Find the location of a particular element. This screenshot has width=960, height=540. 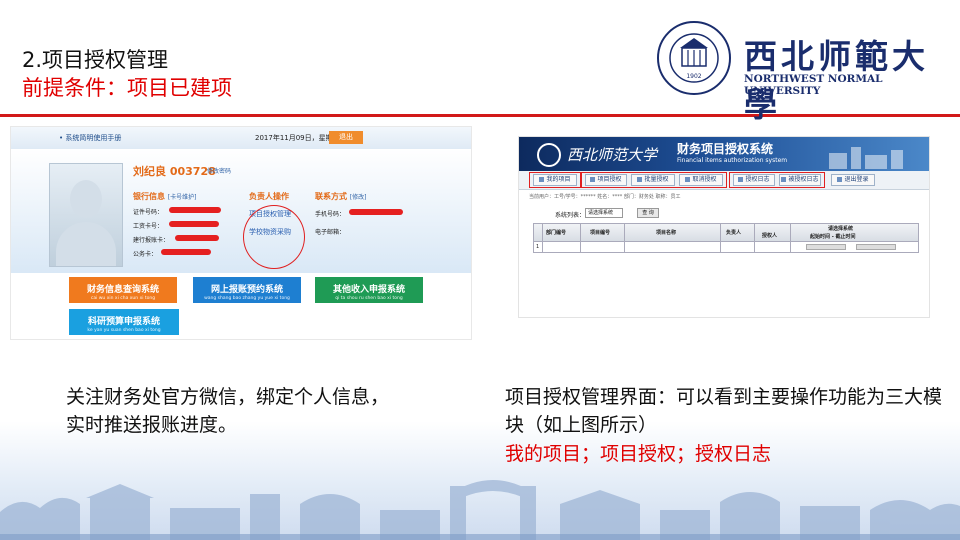

campus-skyline-decoration is located at coordinates (480, 510).